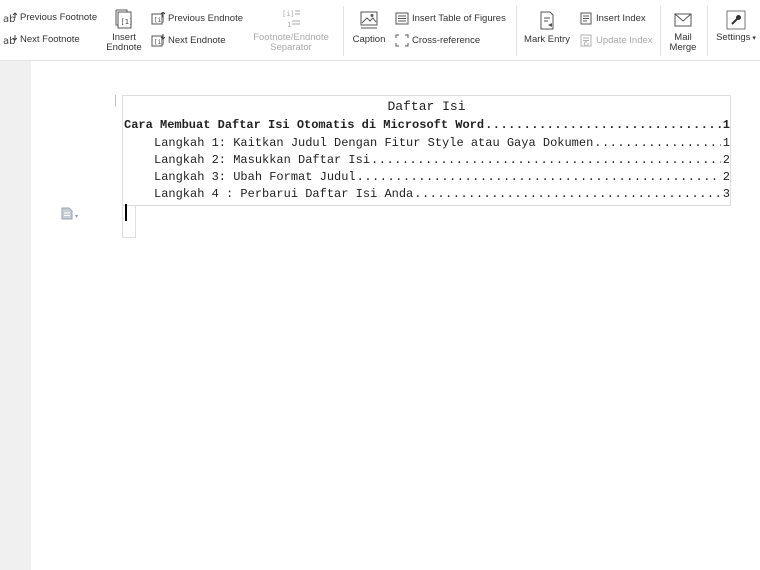 This screenshot has height=570, width=760. I want to click on toc-title: Daftar Isi, so click(426, 106).